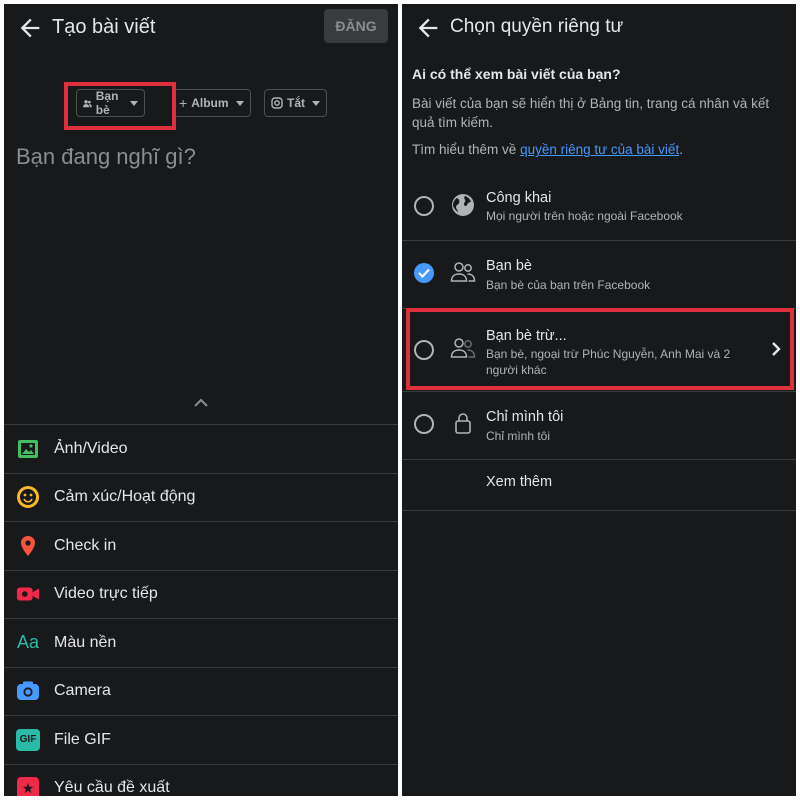 The image size is (800, 800). What do you see at coordinates (28, 594) in the screenshot?
I see `live-video-icon` at bounding box center [28, 594].